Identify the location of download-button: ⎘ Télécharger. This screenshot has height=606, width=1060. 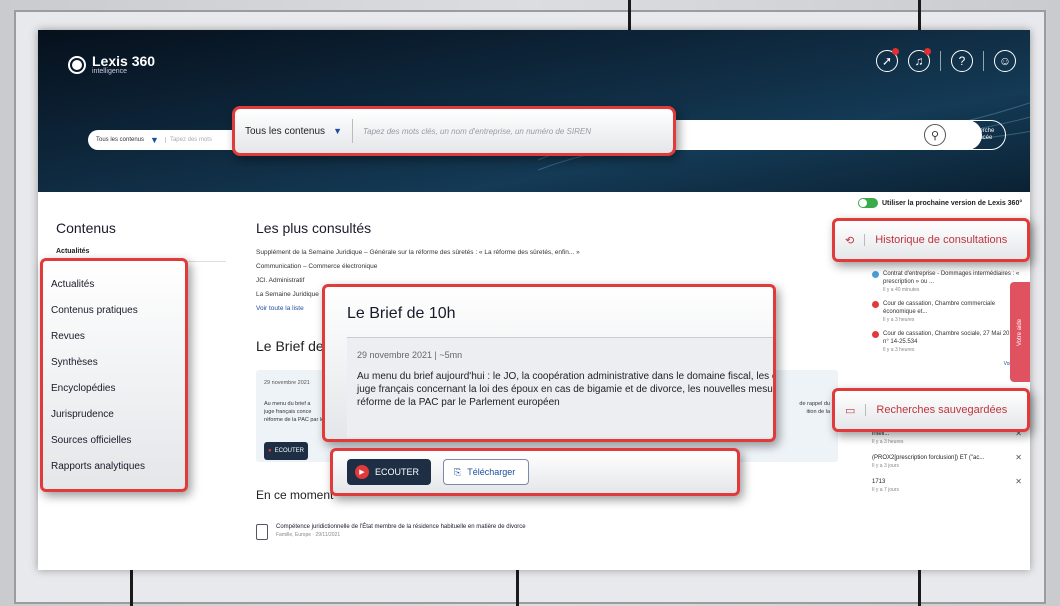
(486, 472).